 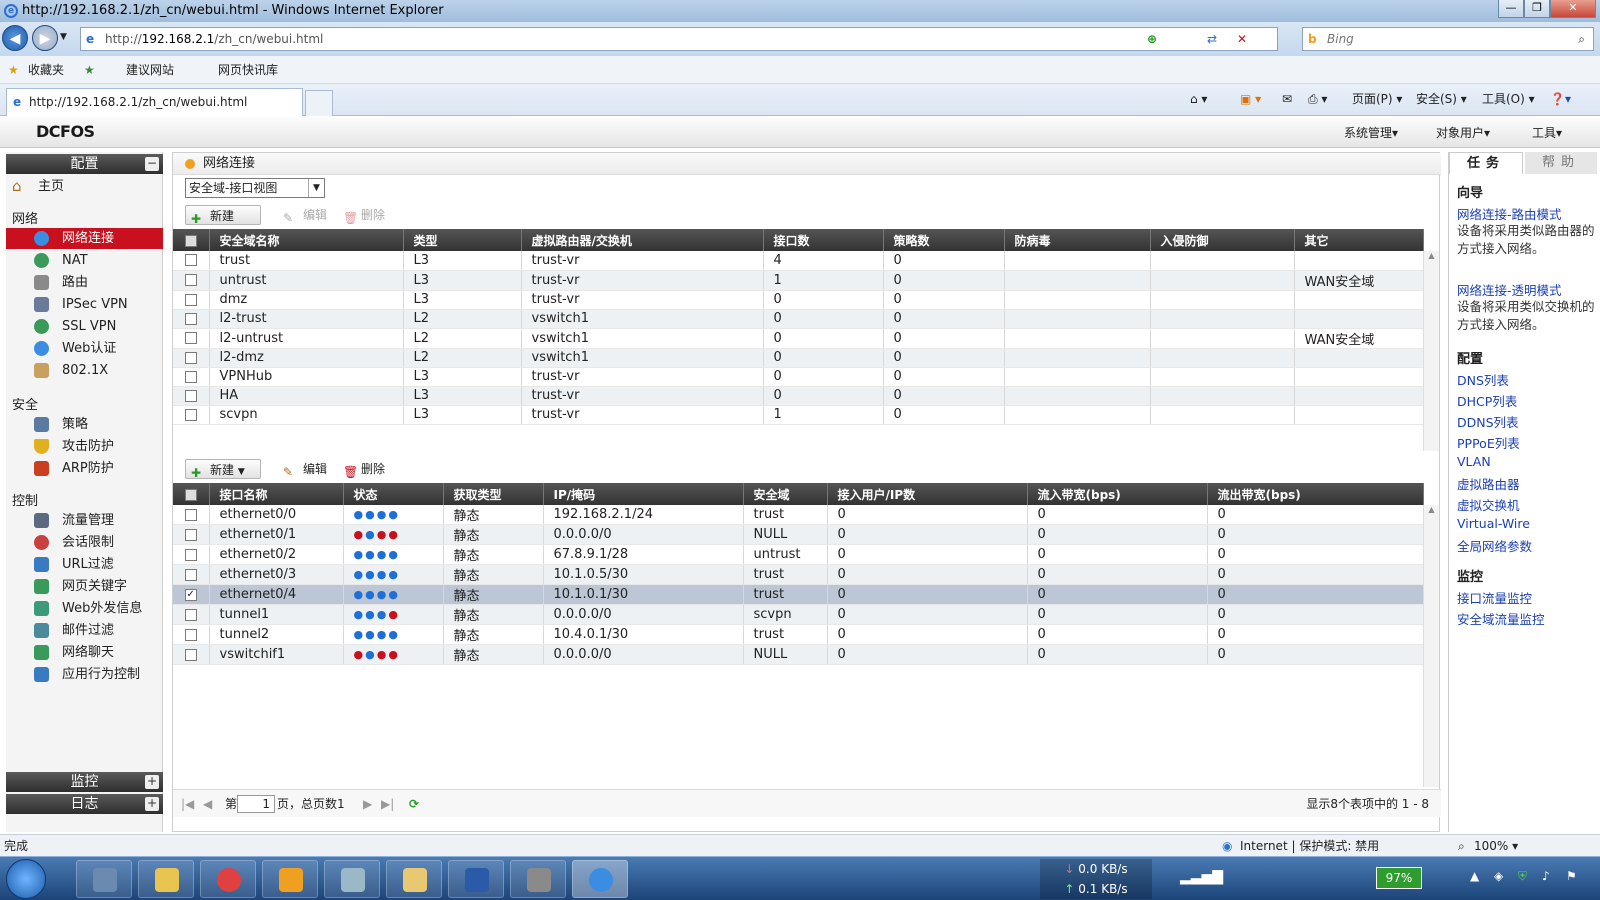 What do you see at coordinates (367, 804) in the screenshot?
I see `next-page-icon: ▶` at bounding box center [367, 804].